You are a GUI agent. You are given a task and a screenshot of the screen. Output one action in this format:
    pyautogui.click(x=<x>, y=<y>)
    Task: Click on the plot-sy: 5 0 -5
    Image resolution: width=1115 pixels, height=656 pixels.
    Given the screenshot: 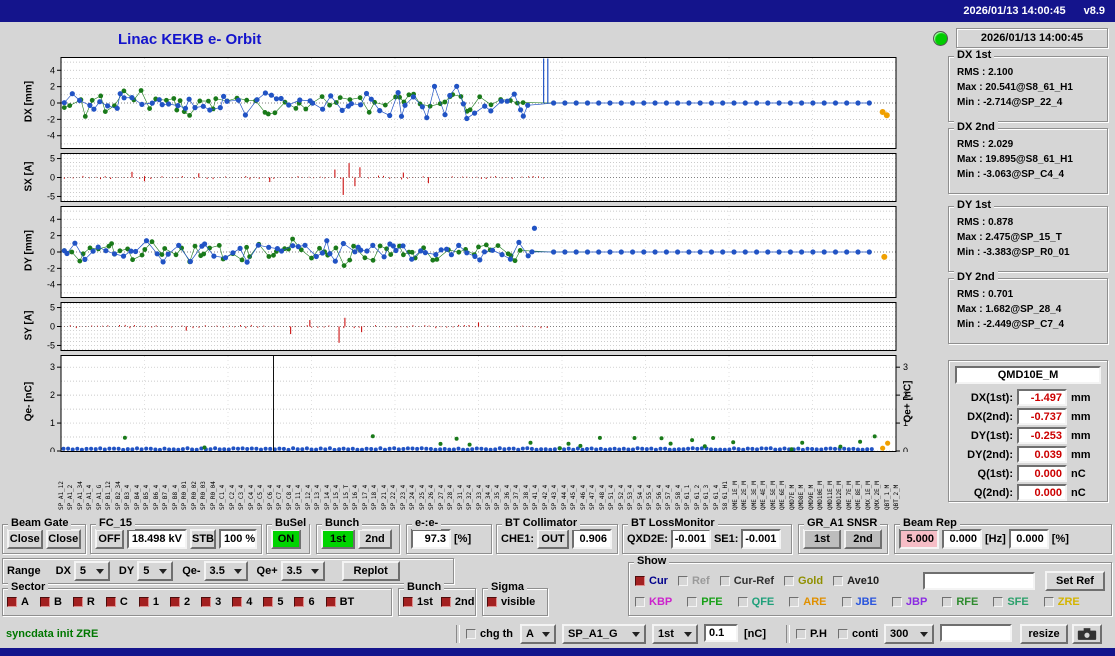 What is the action you would take?
    pyautogui.click(x=468, y=326)
    